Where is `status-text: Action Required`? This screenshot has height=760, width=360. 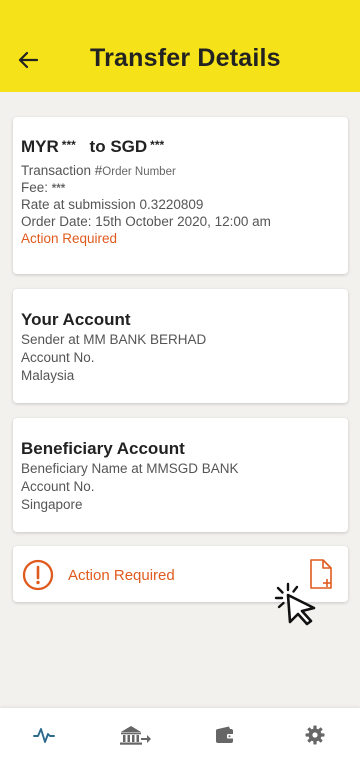 status-text: Action Required is located at coordinates (69, 238).